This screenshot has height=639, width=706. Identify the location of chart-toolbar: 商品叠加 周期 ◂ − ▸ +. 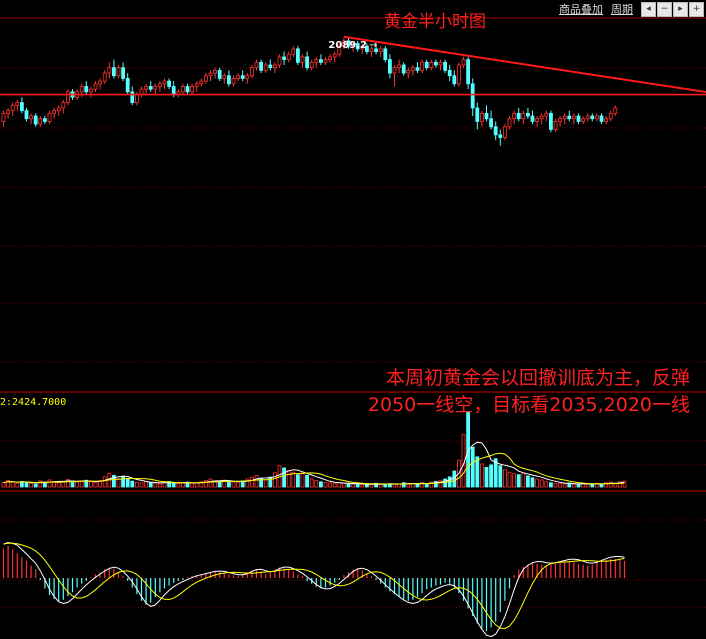
(632, 9).